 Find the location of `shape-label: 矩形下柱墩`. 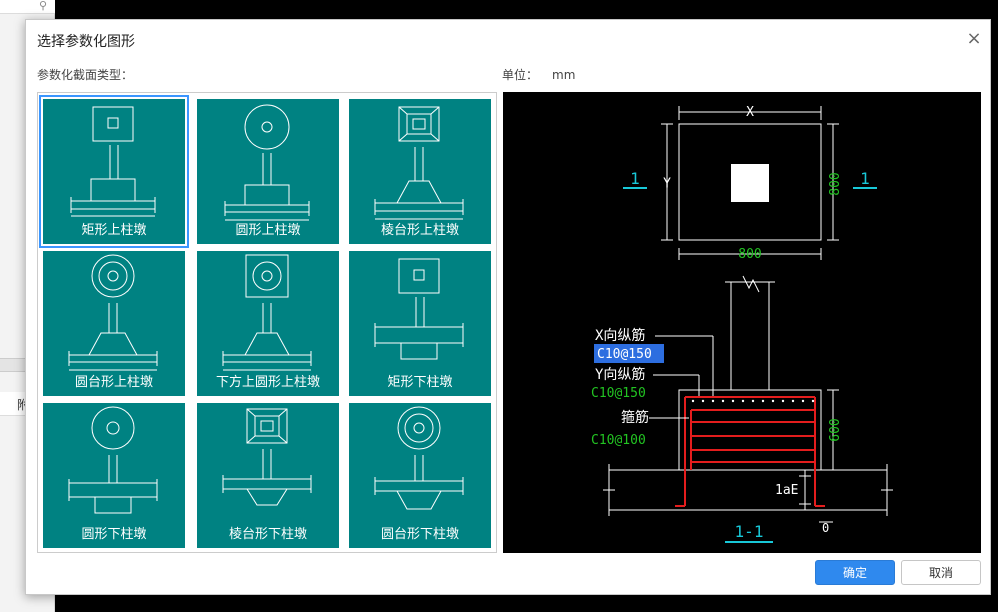

shape-label: 矩形下柱墩 is located at coordinates (420, 382).